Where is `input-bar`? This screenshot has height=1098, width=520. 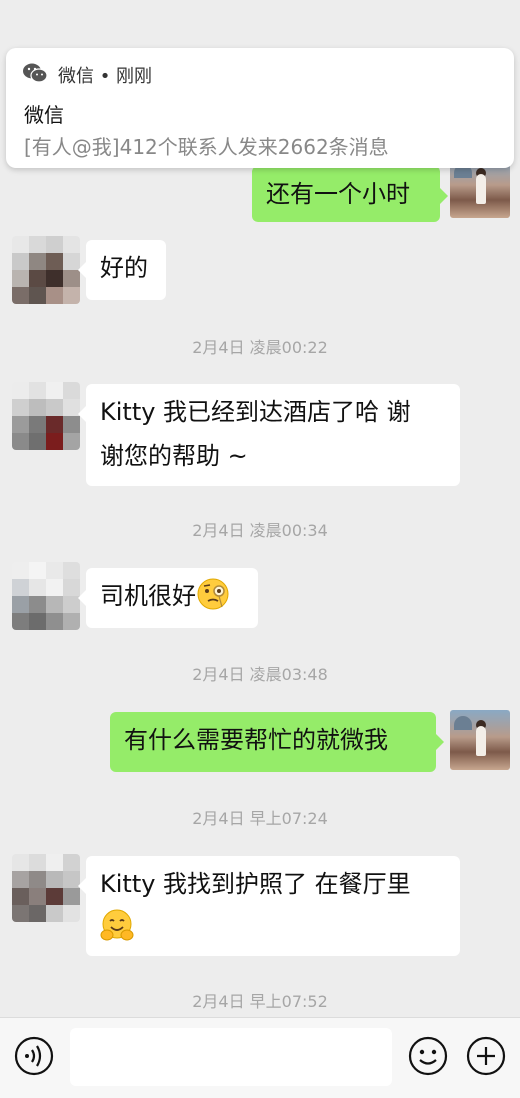
input-bar is located at coordinates (260, 1057).